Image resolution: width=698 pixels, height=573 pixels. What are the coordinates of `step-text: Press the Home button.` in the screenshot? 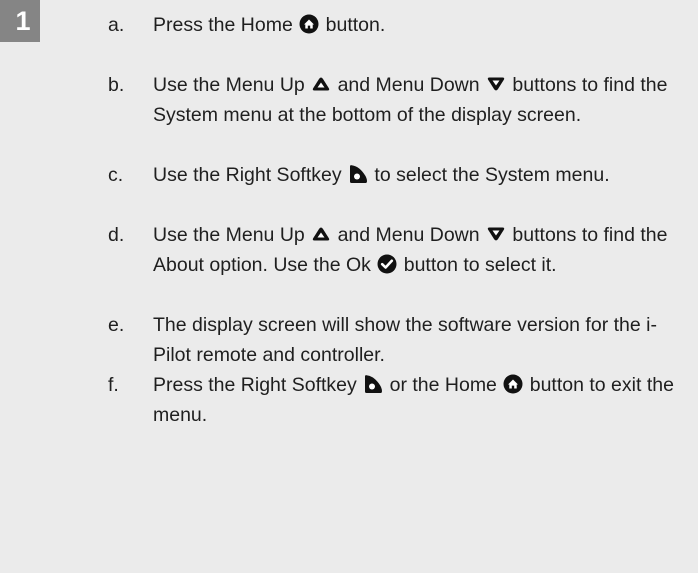 It's located at (418, 25).